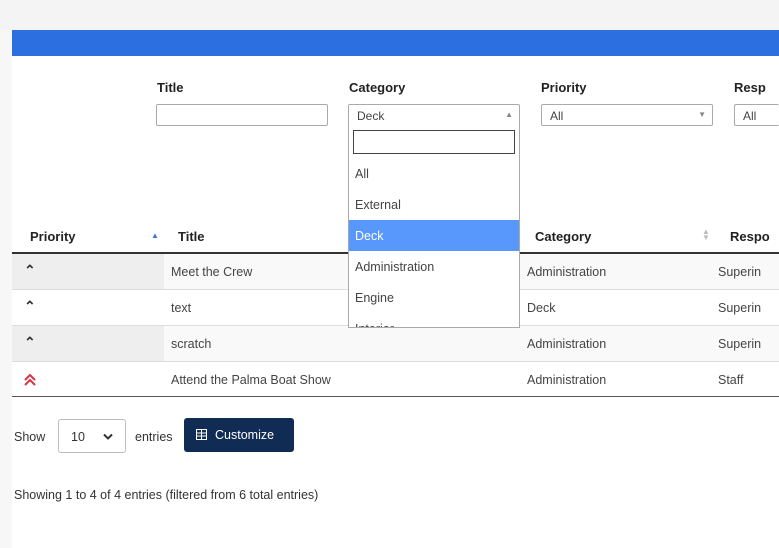  I want to click on sort-asc-icon: ▲, so click(155, 235).